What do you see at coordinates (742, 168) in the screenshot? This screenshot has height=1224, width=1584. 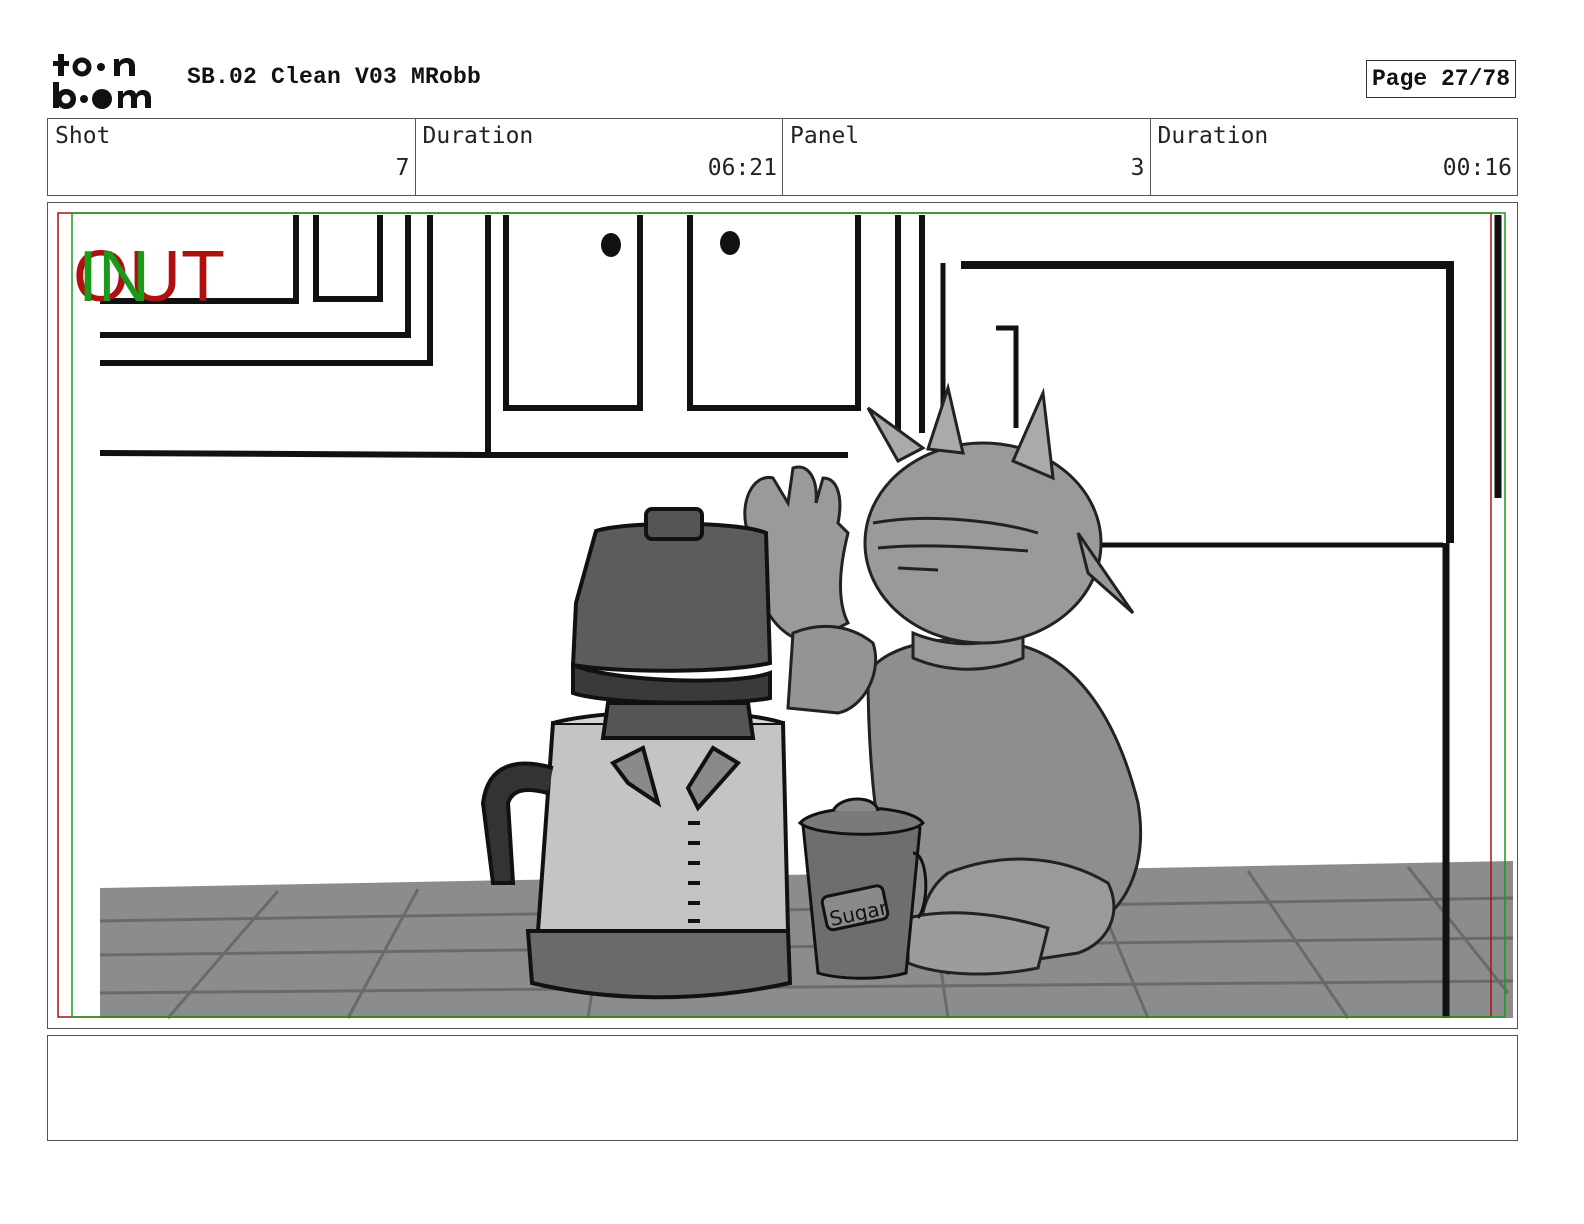 I see `shot-duration-value: 06:21` at bounding box center [742, 168].